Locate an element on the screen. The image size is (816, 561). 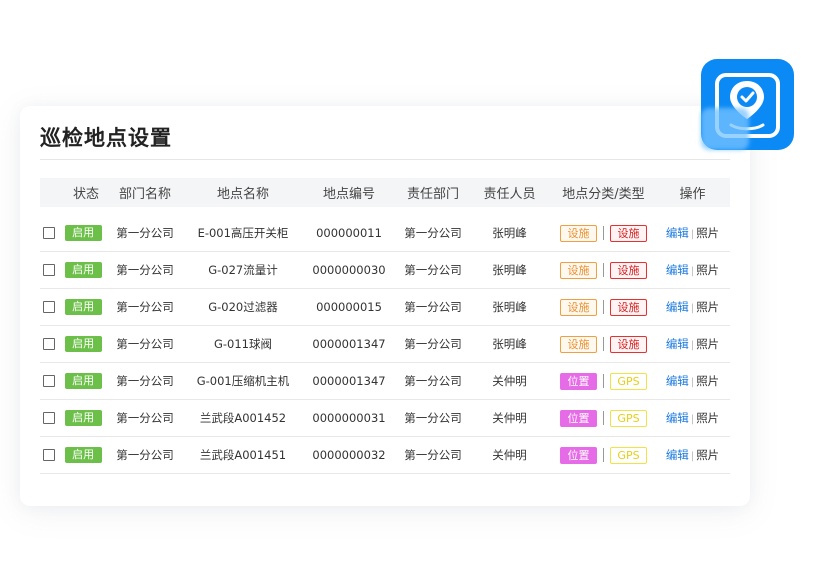
column-header-actions: 操作 is located at coordinates (692, 192).